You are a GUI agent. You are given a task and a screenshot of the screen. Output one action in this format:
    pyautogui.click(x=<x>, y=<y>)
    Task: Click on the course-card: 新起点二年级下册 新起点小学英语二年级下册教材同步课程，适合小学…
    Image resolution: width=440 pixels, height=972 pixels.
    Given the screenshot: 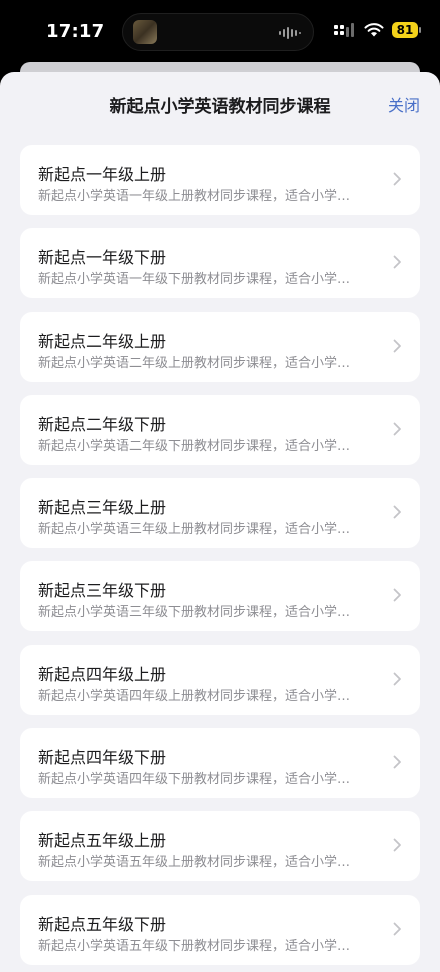 What is the action you would take?
    pyautogui.click(x=220, y=429)
    